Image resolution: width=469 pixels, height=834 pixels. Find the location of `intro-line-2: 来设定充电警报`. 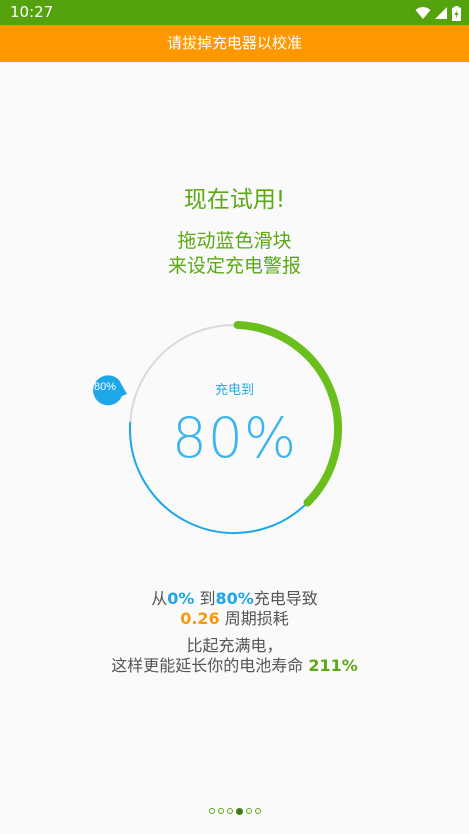

intro-line-2: 来设定充电警报 is located at coordinates (234, 266).